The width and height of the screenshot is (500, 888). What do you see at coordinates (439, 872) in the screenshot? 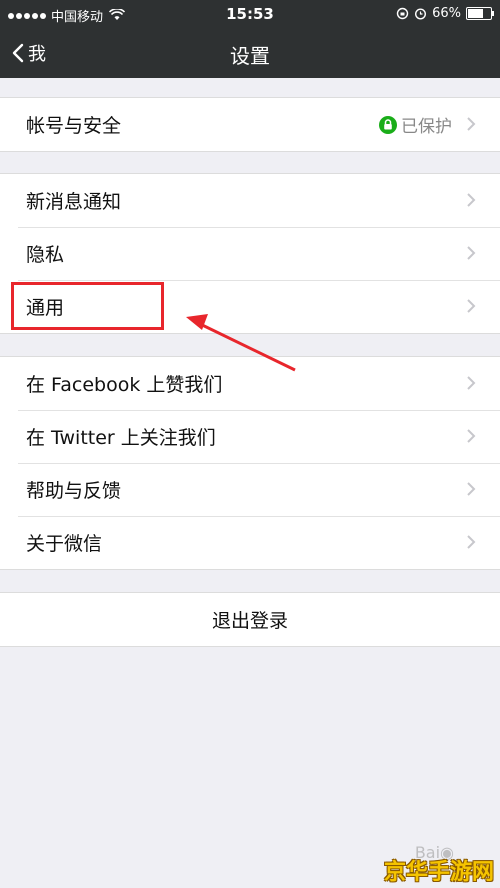
I see `watermark-text: 京华手游网` at bounding box center [439, 872].